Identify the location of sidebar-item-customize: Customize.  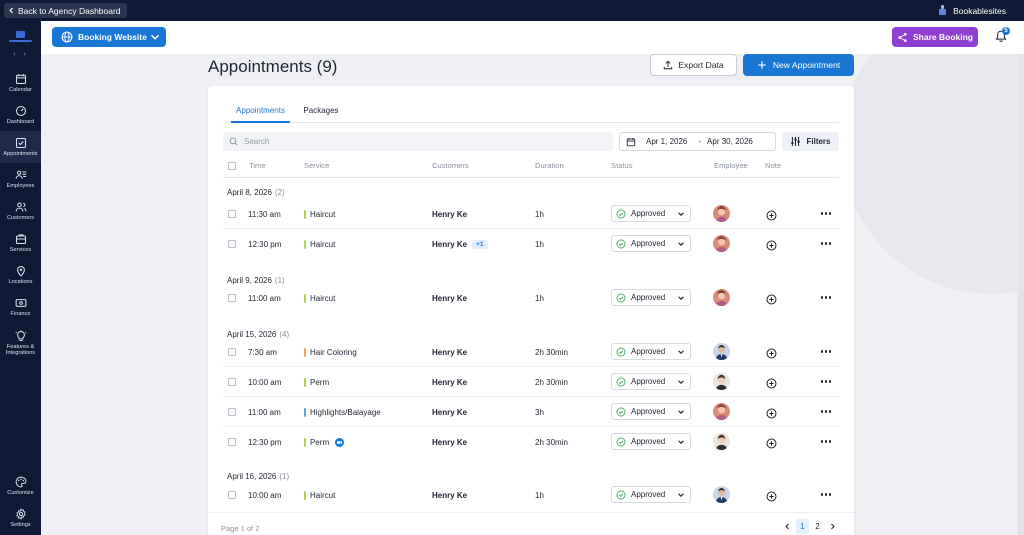
(20, 486).